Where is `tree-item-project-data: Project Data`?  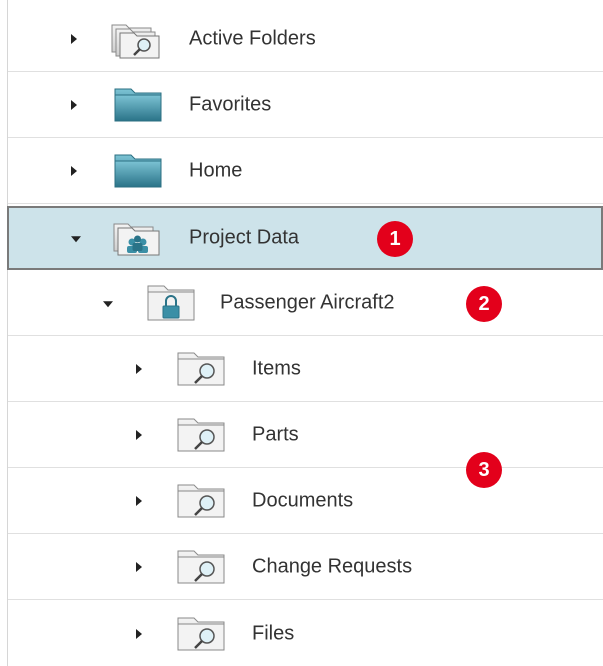
tree-item-project-data: Project Data is located at coordinates (305, 238).